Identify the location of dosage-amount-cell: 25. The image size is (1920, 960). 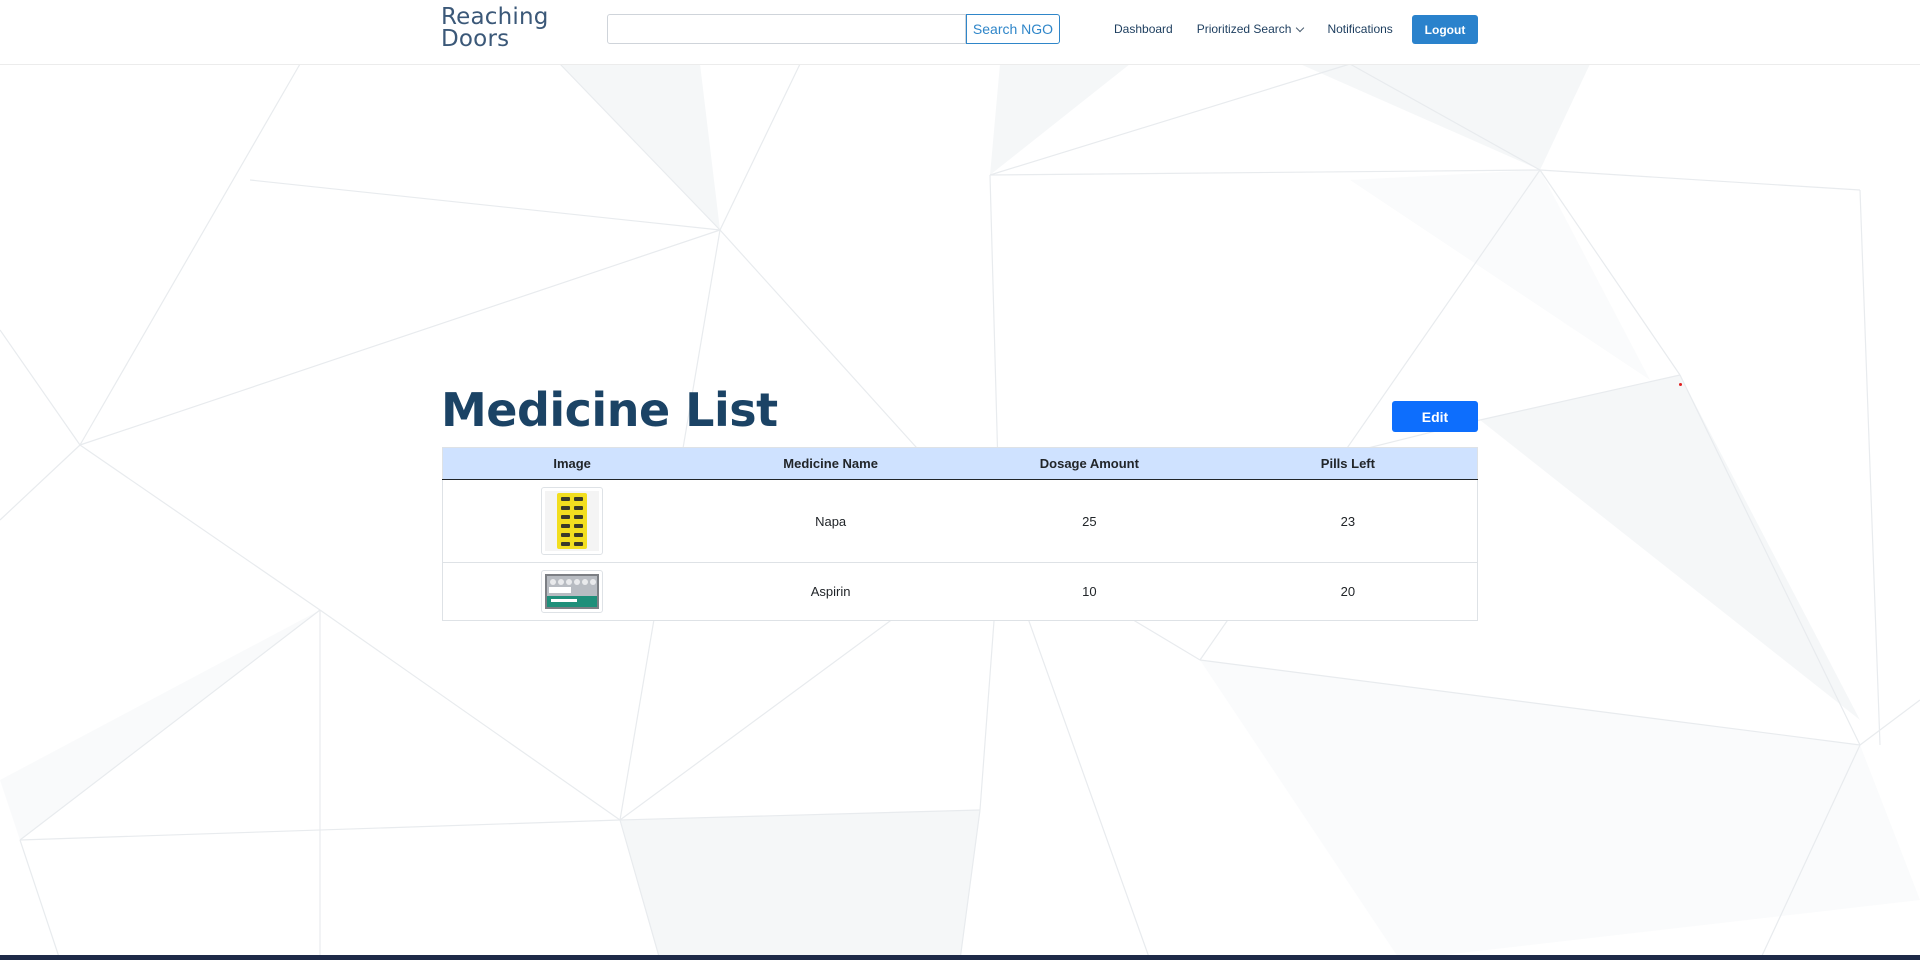
(1089, 521).